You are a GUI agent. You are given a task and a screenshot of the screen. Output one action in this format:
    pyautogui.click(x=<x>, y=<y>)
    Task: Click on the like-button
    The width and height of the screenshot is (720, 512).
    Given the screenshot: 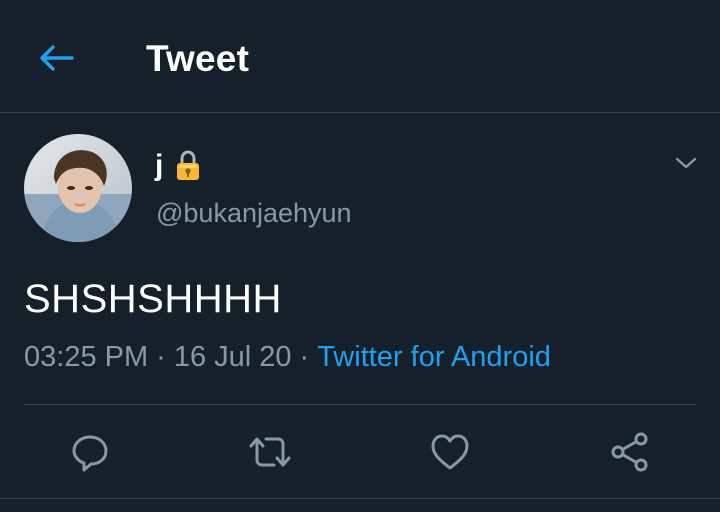 What is the action you would take?
    pyautogui.click(x=450, y=452)
    